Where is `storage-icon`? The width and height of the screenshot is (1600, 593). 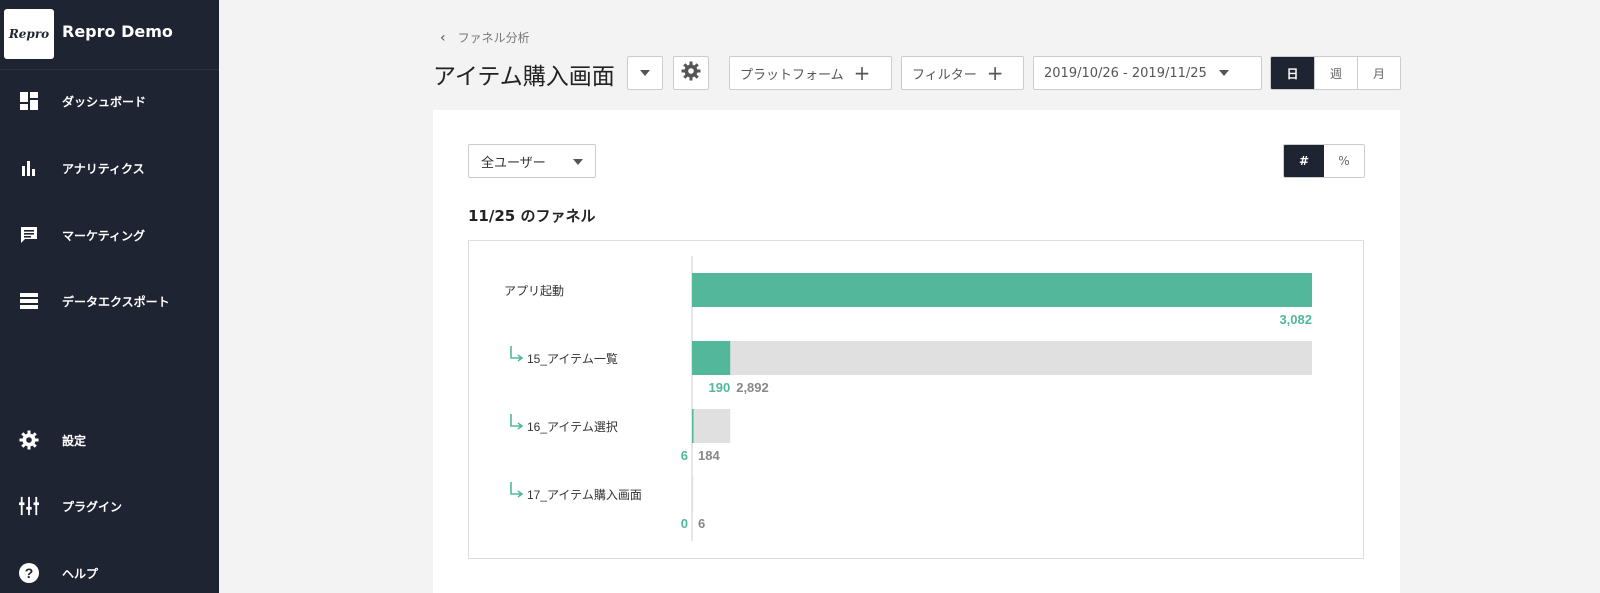 storage-icon is located at coordinates (29, 301).